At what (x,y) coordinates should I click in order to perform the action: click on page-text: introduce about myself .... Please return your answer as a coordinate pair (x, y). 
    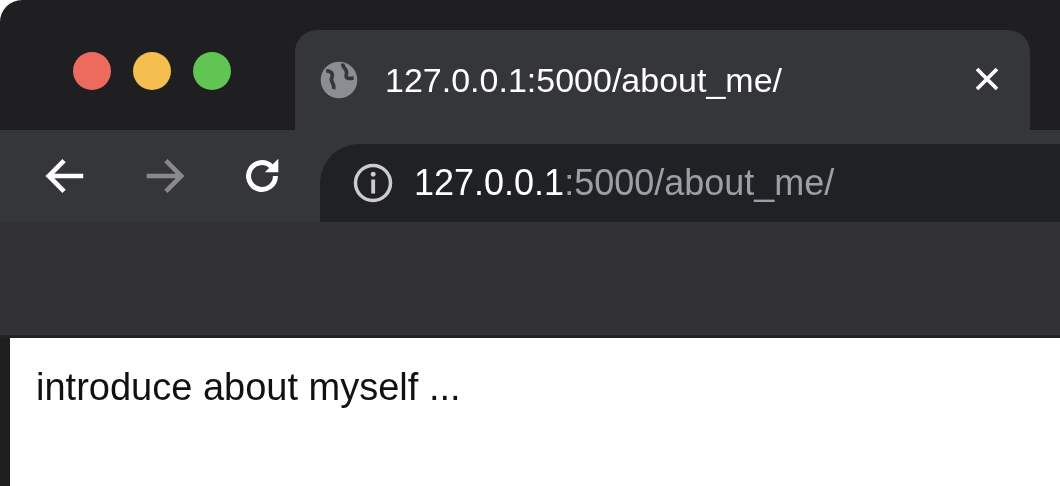
    Looking at the image, I should click on (248, 387).